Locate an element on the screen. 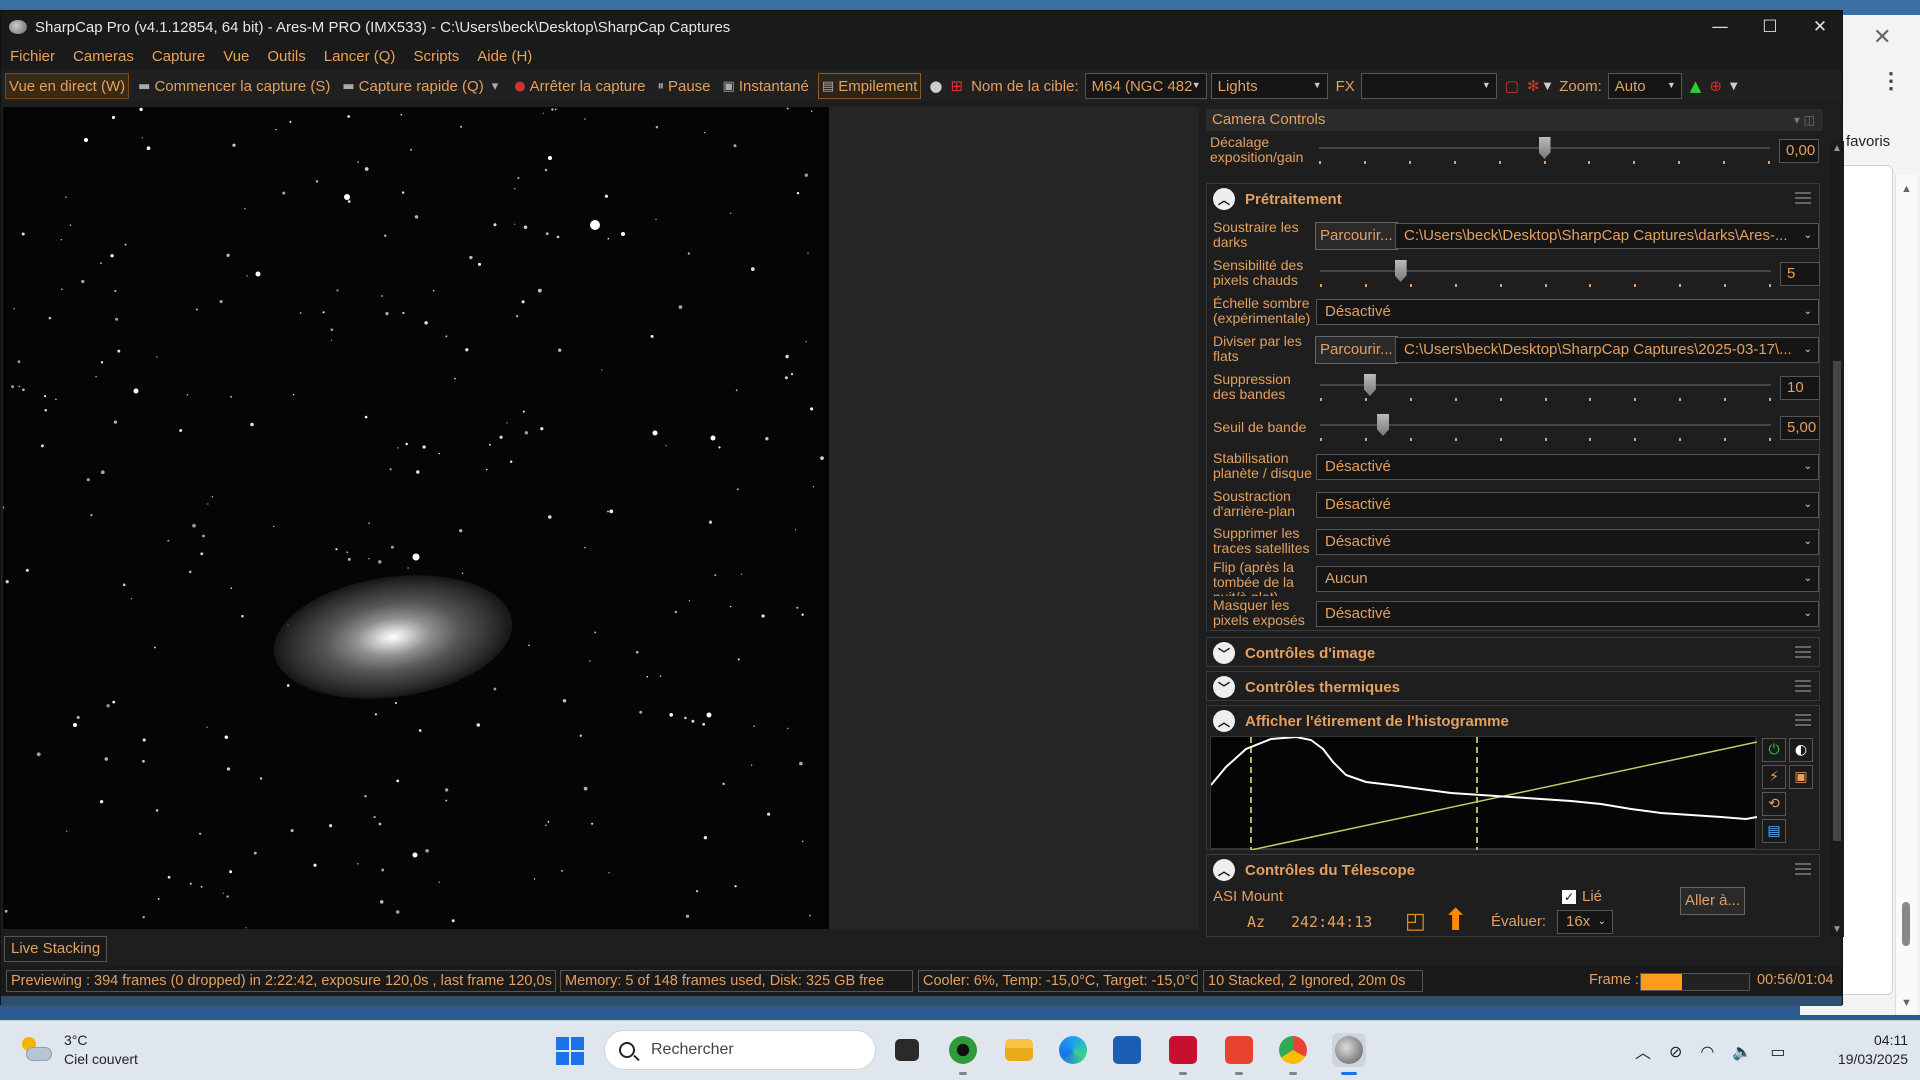  minimize-button: — is located at coordinates (1720, 27).